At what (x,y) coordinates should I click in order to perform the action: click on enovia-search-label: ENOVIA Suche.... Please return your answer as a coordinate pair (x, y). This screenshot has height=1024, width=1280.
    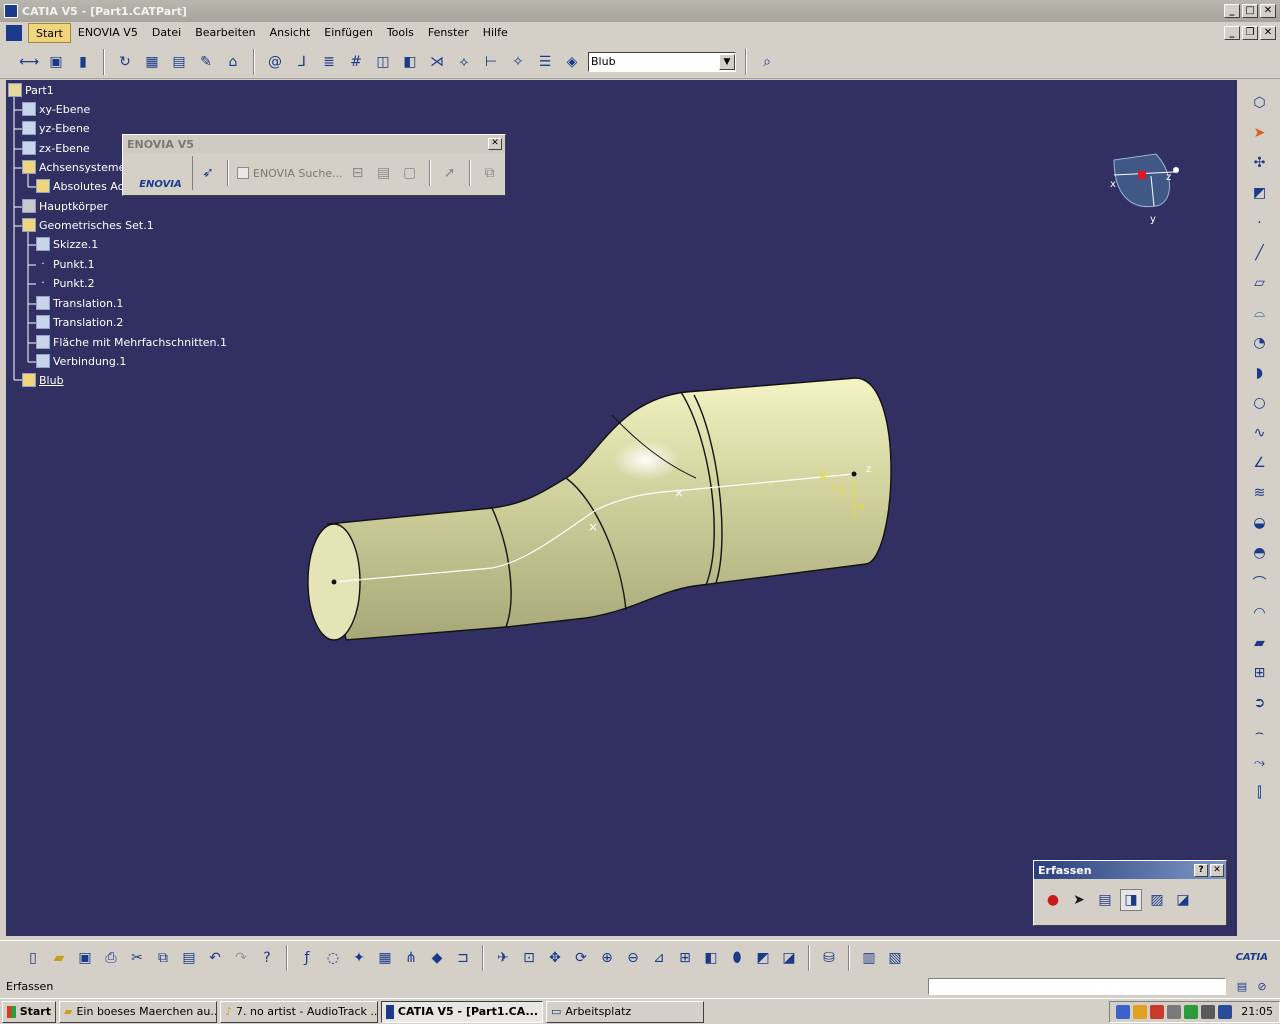
    Looking at the image, I should click on (298, 173).